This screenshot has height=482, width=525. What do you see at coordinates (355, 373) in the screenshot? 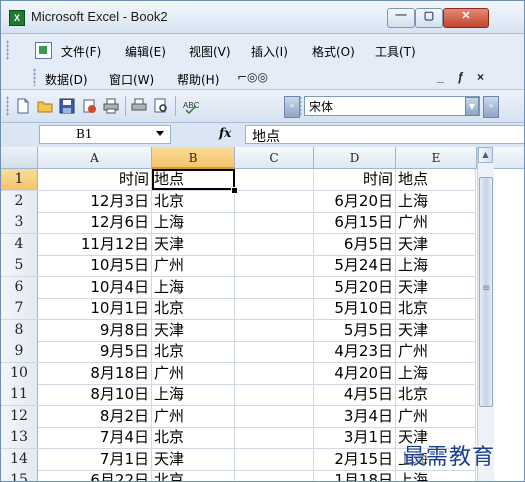
I see `cell-d: 4月20日` at bounding box center [355, 373].